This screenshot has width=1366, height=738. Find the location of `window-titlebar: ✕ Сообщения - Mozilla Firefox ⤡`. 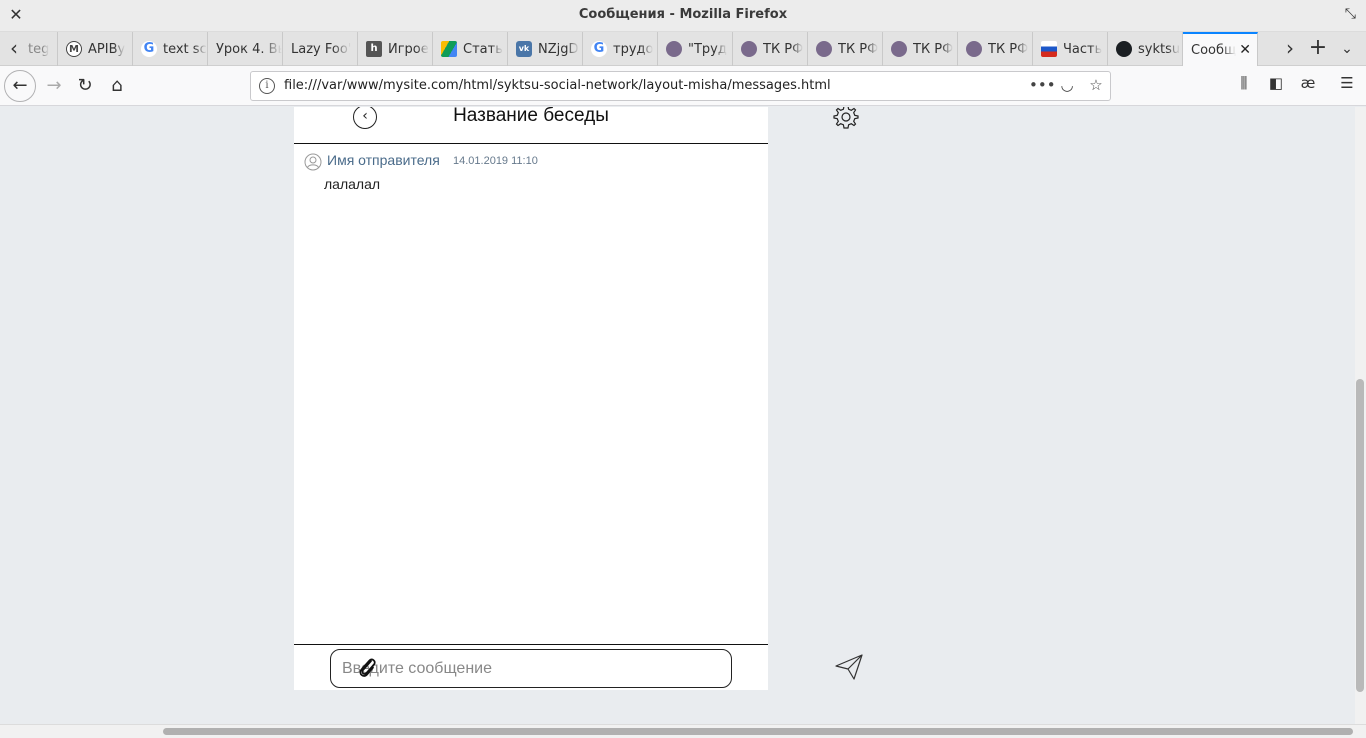

window-titlebar: ✕ Сообщения - Mozilla Firefox ⤡ is located at coordinates (683, 16).